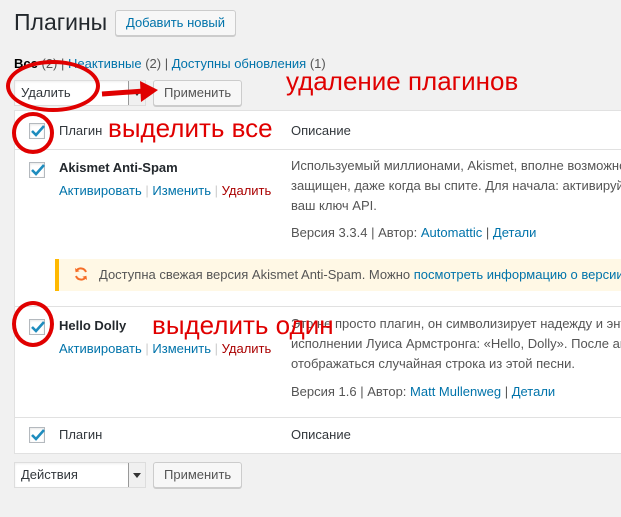  I want to click on select-all-checkbox-footer, so click(37, 435).